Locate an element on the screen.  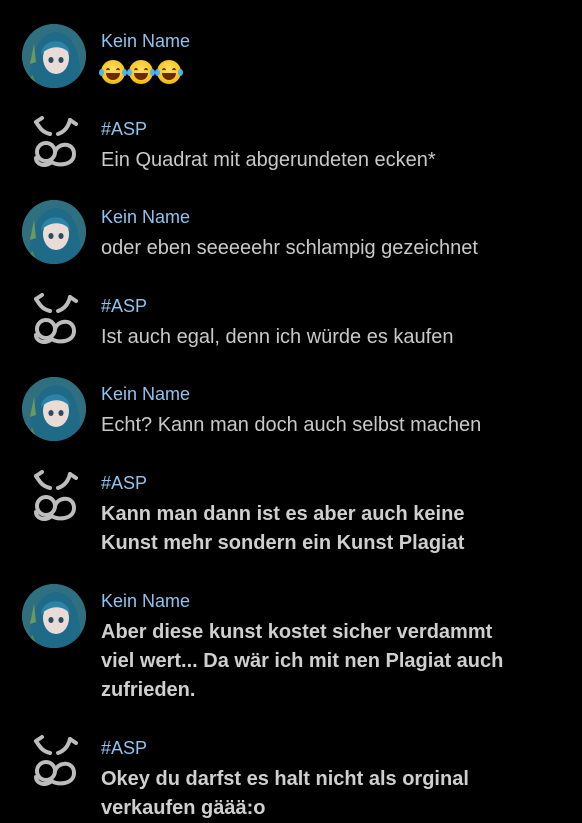
message-text: Ein Quadrat mit abgerundeten ecken* is located at coordinates (268, 160).